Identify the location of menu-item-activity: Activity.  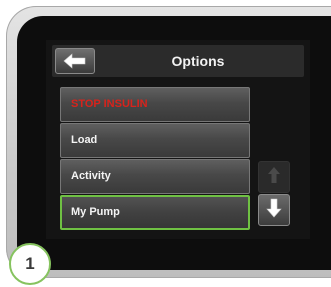
(155, 176).